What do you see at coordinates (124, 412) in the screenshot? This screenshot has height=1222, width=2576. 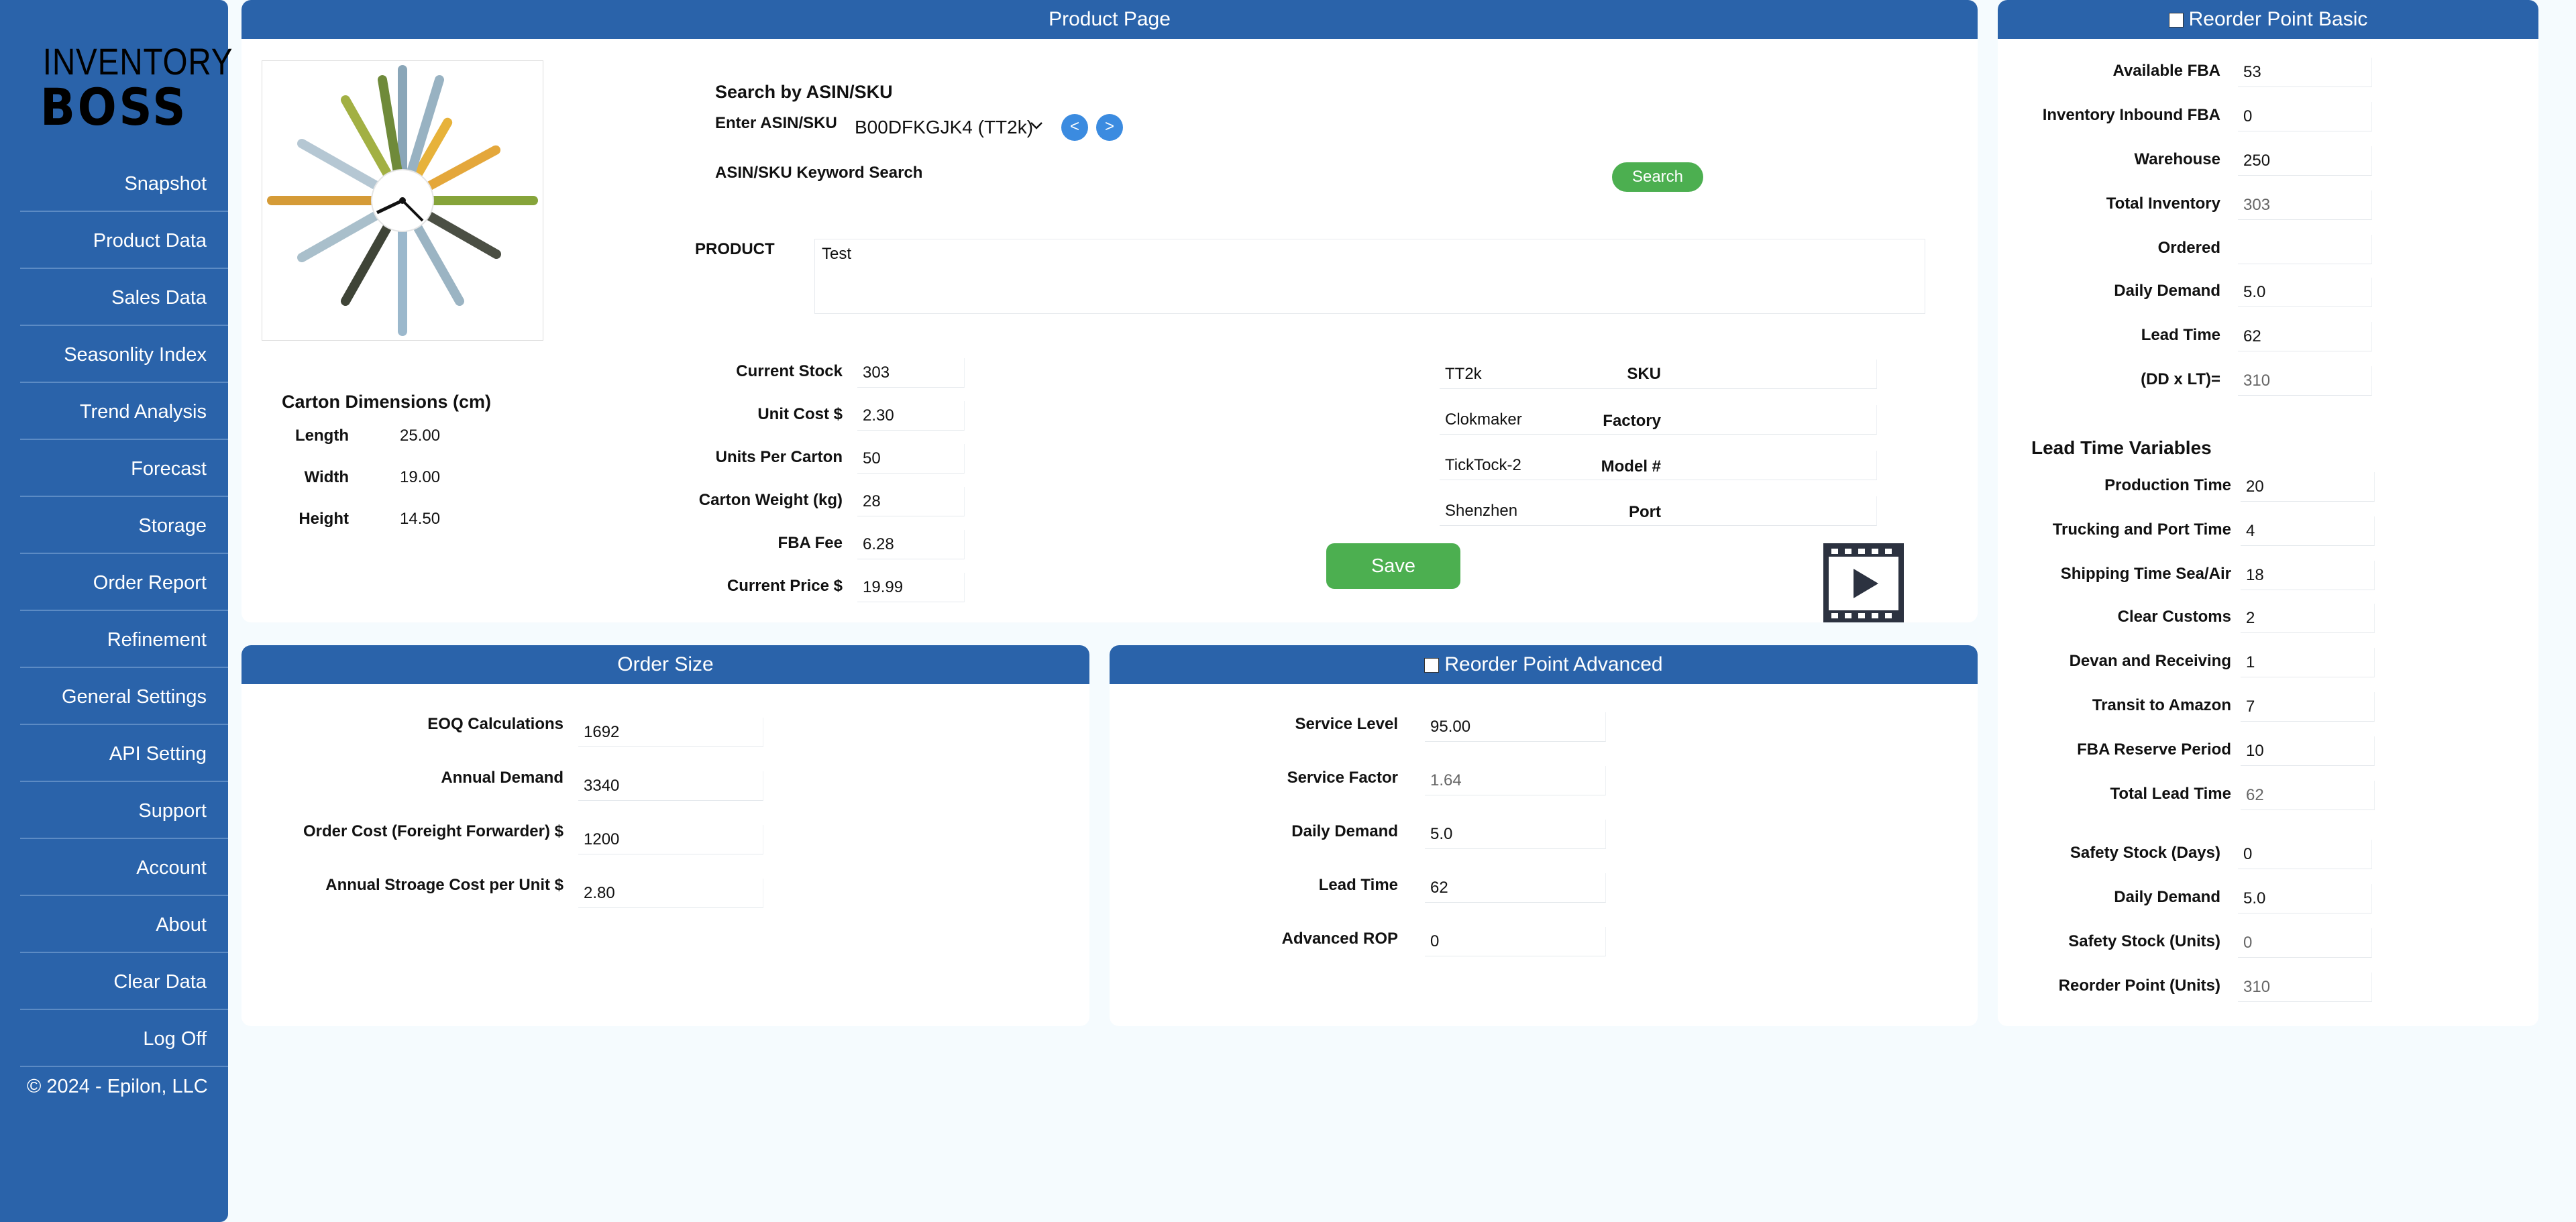 I see `nav-trend-analysis: Trend Analysis` at bounding box center [124, 412].